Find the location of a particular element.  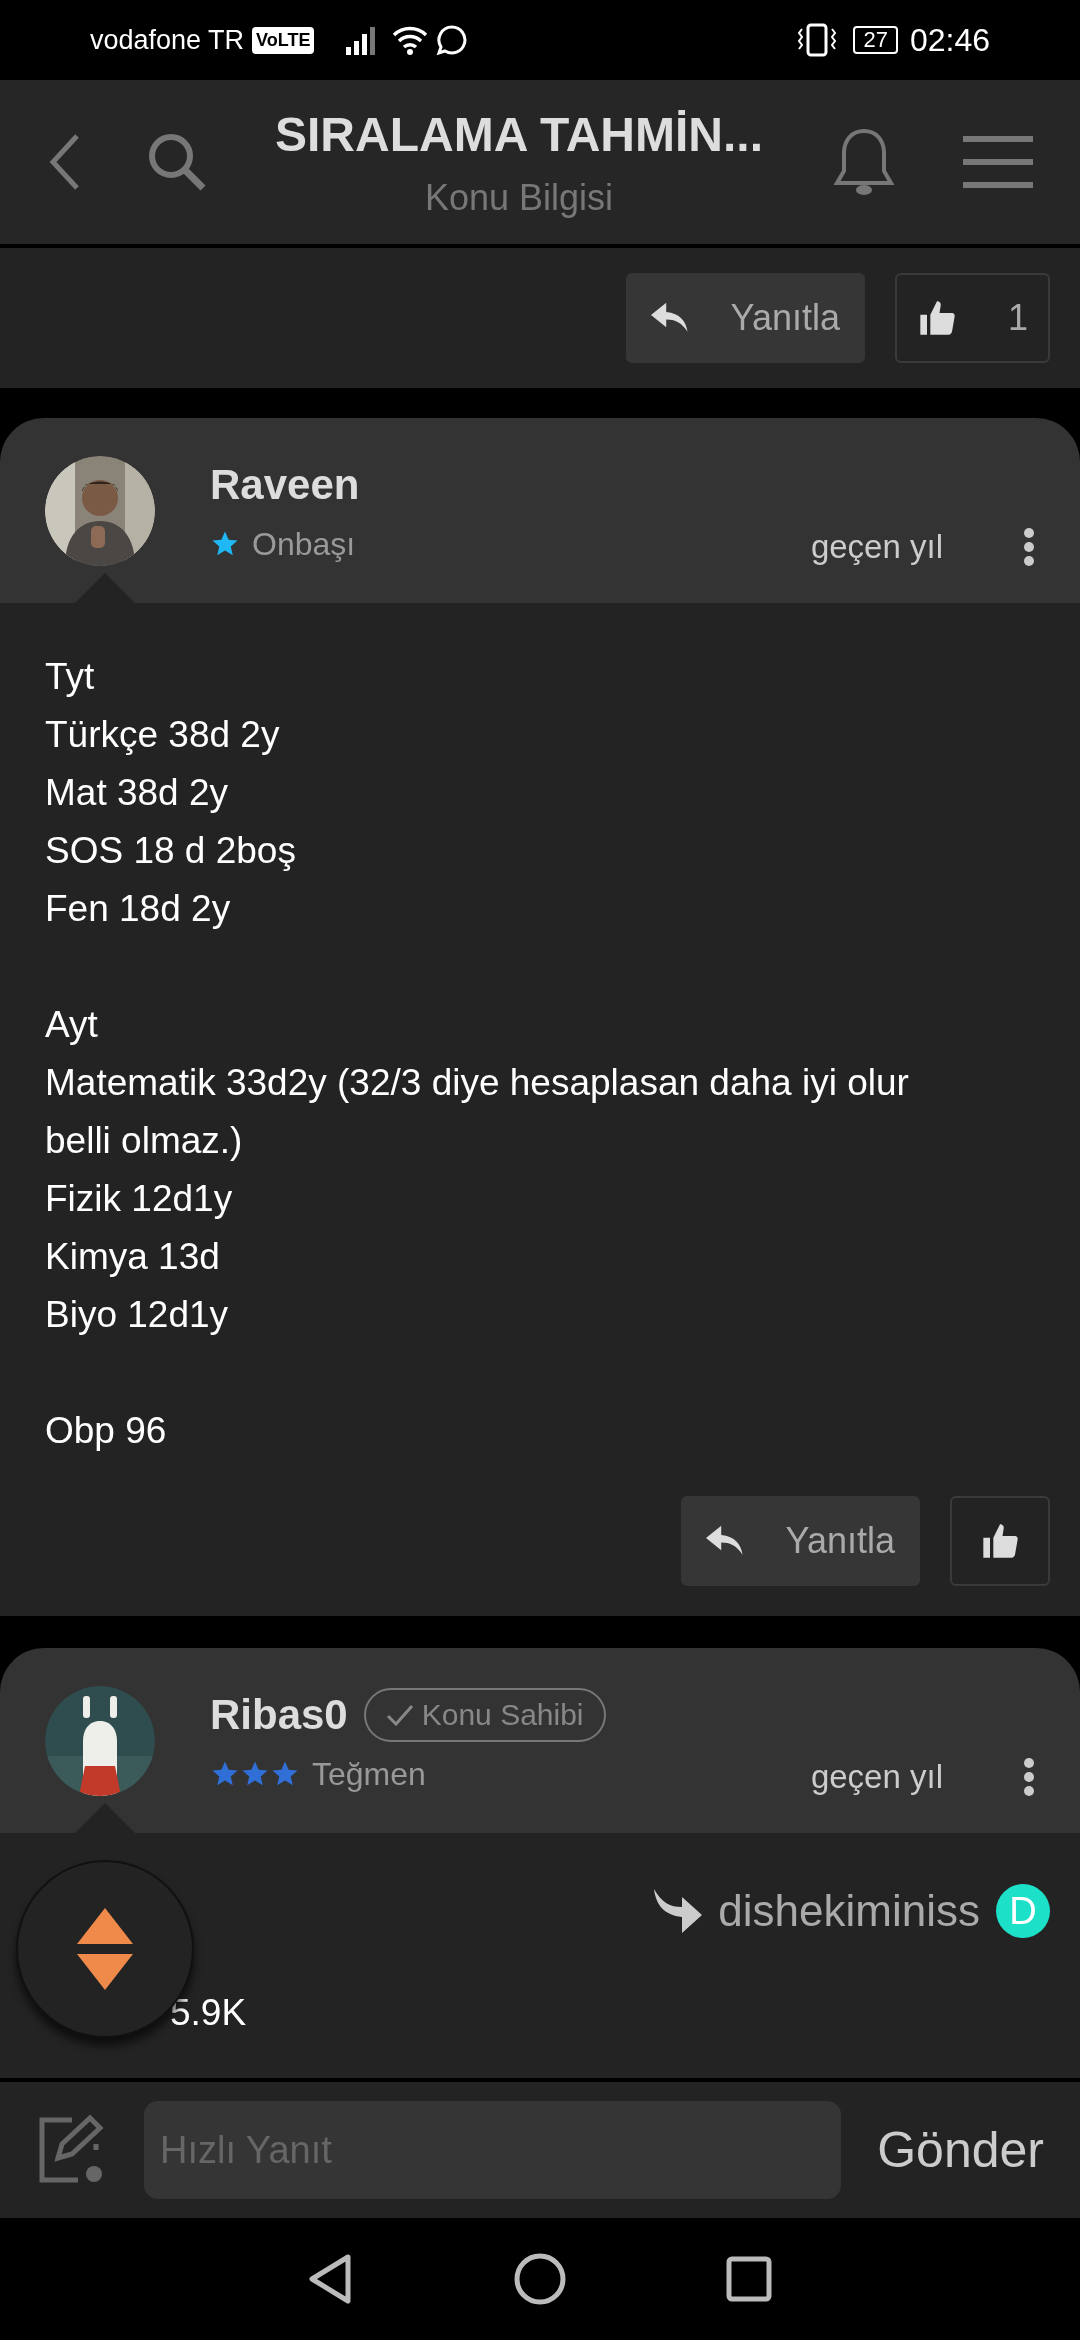

quote-arrow-icon is located at coordinates (678, 1911).